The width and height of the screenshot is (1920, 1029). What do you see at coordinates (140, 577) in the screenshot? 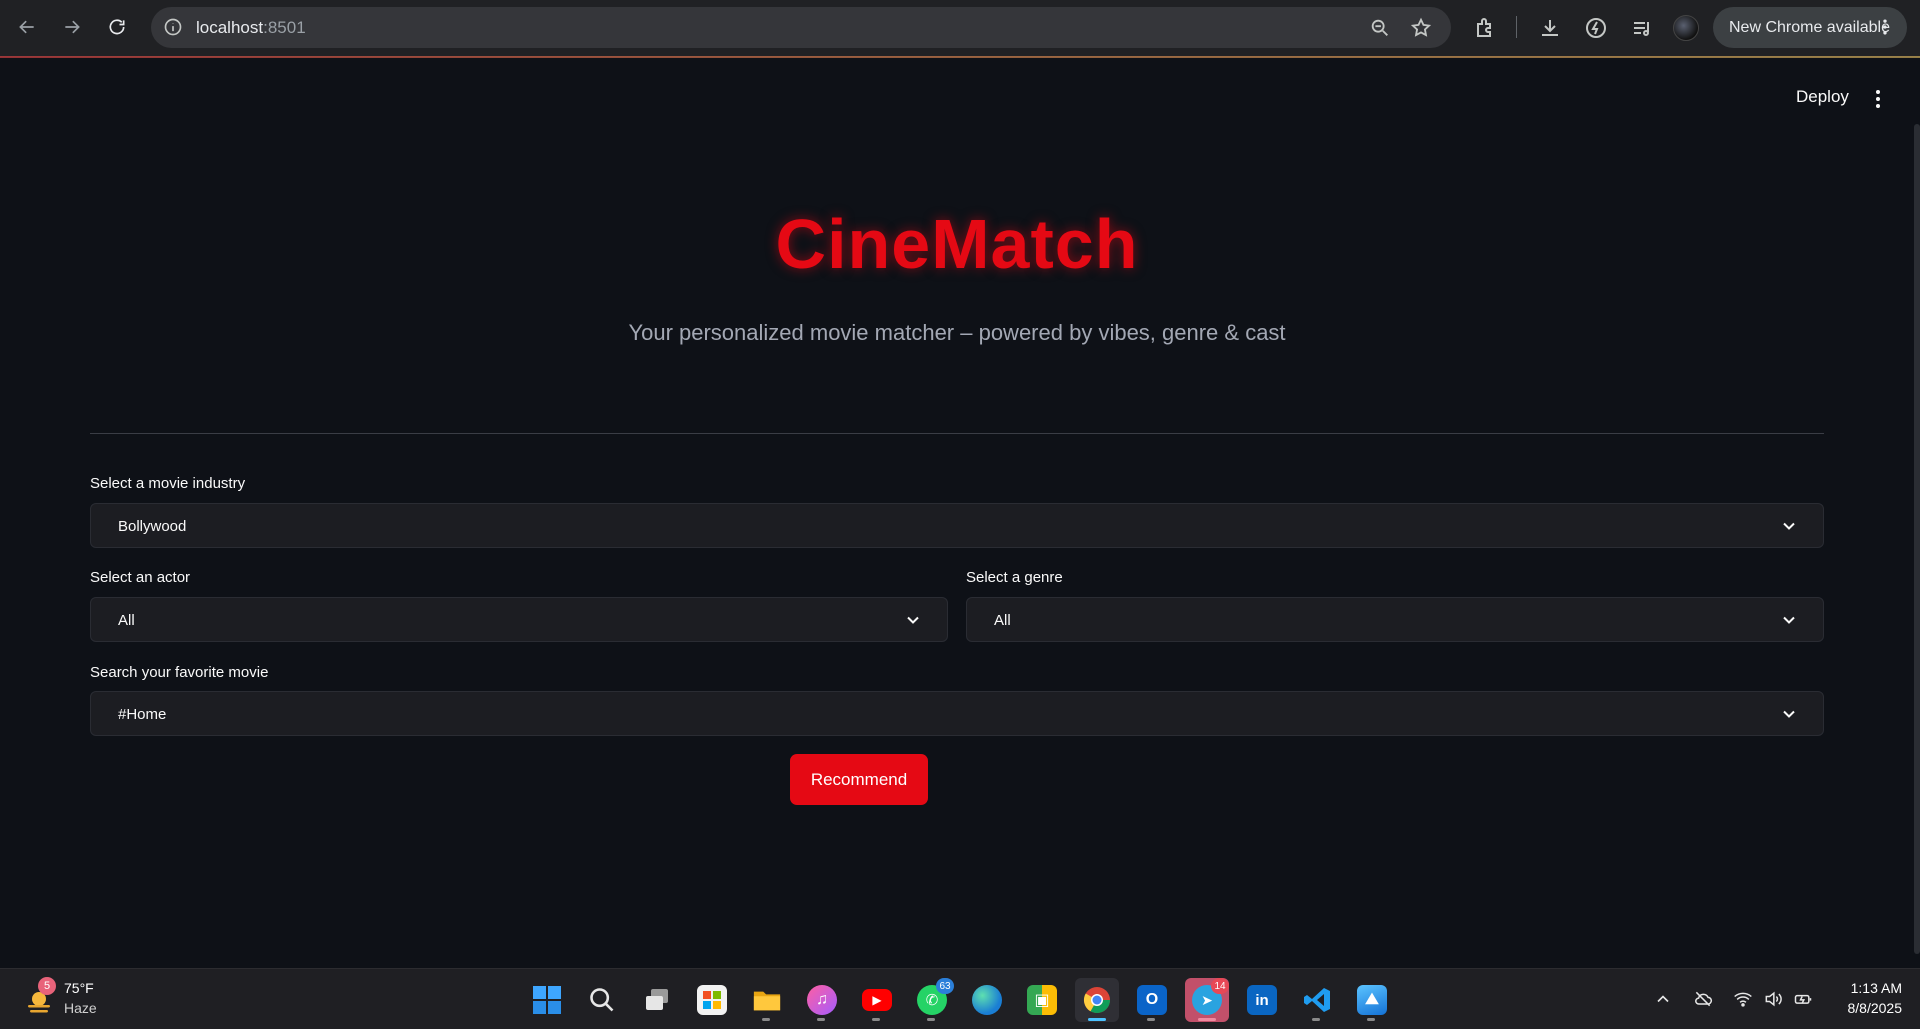
I see `actor-label: Select an actor` at bounding box center [140, 577].